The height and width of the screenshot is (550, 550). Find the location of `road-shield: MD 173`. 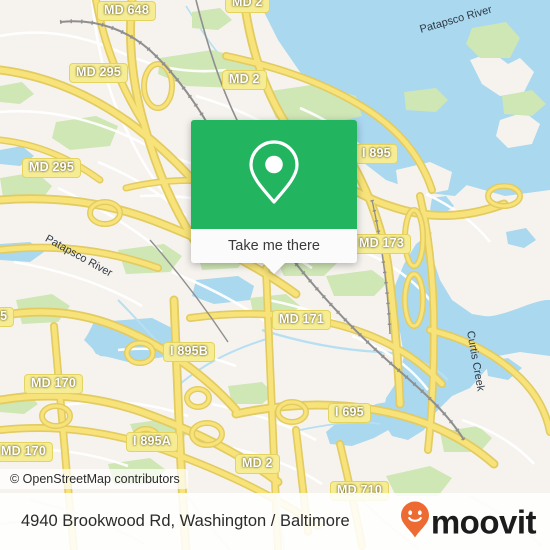

road-shield: MD 173 is located at coordinates (381, 244).